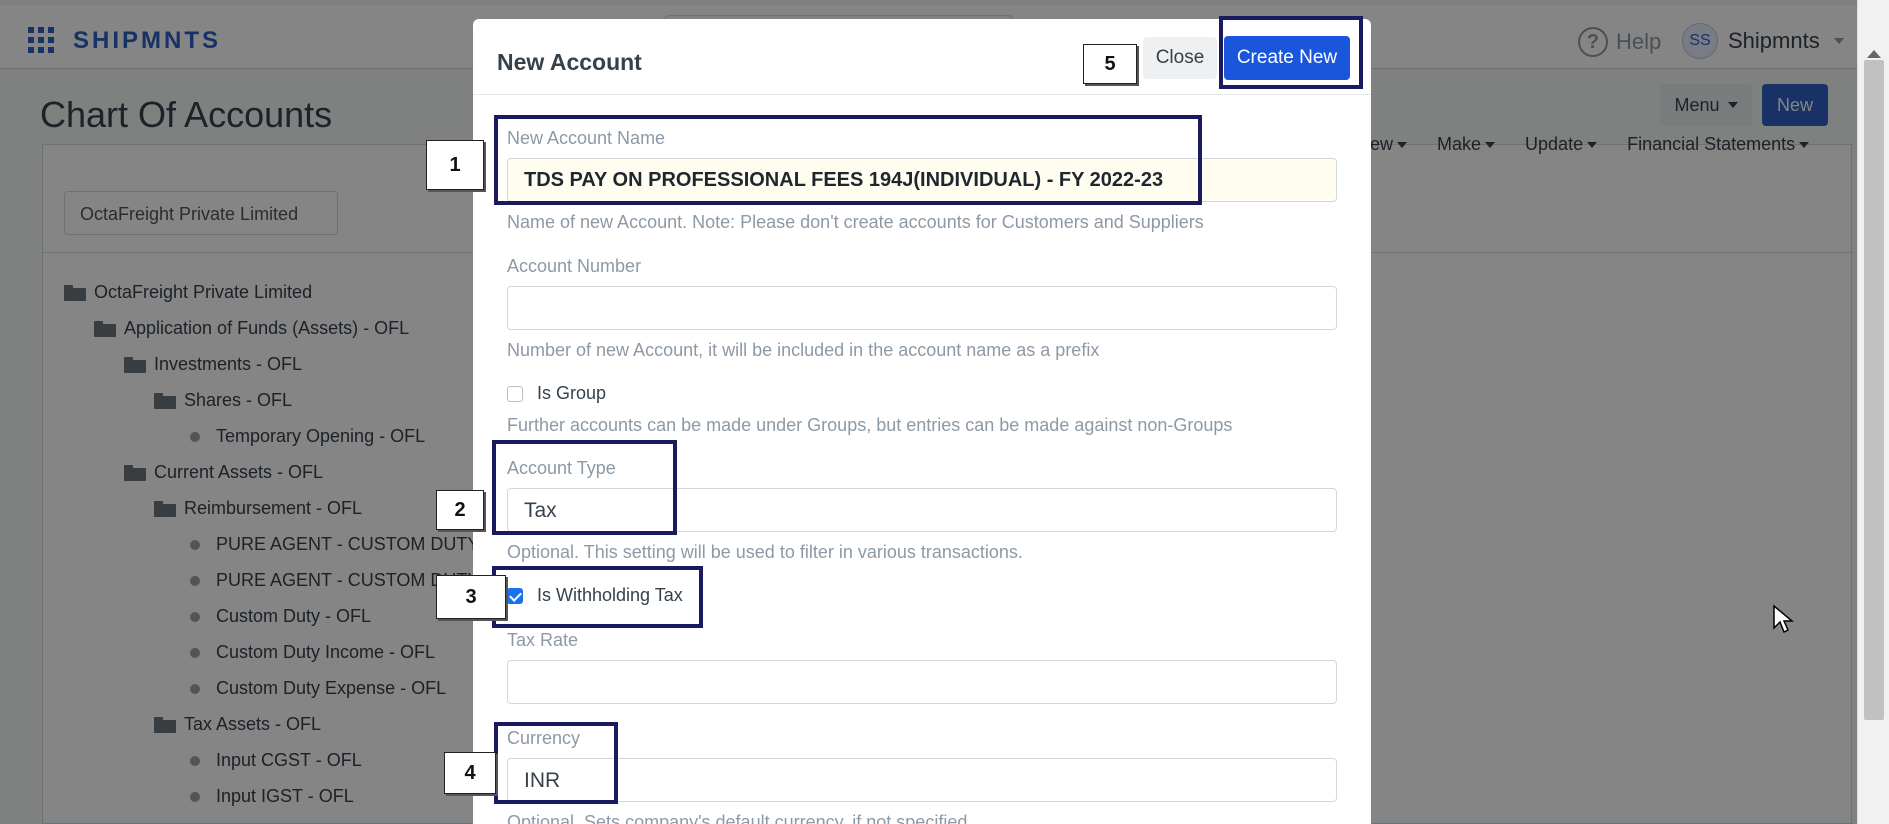 Image resolution: width=1889 pixels, height=824 pixels. I want to click on tax-rate-label: Tax Rate, so click(543, 640).